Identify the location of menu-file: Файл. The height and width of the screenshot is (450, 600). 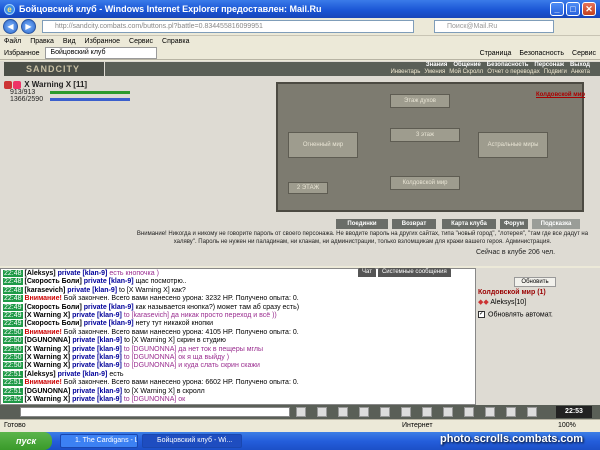
(12, 41).